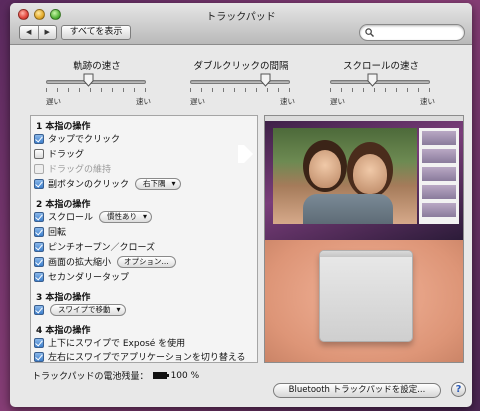  What do you see at coordinates (89, 185) in the screenshot?
I see `secondary-click-label: 副ボタンのクリック` at bounding box center [89, 185].